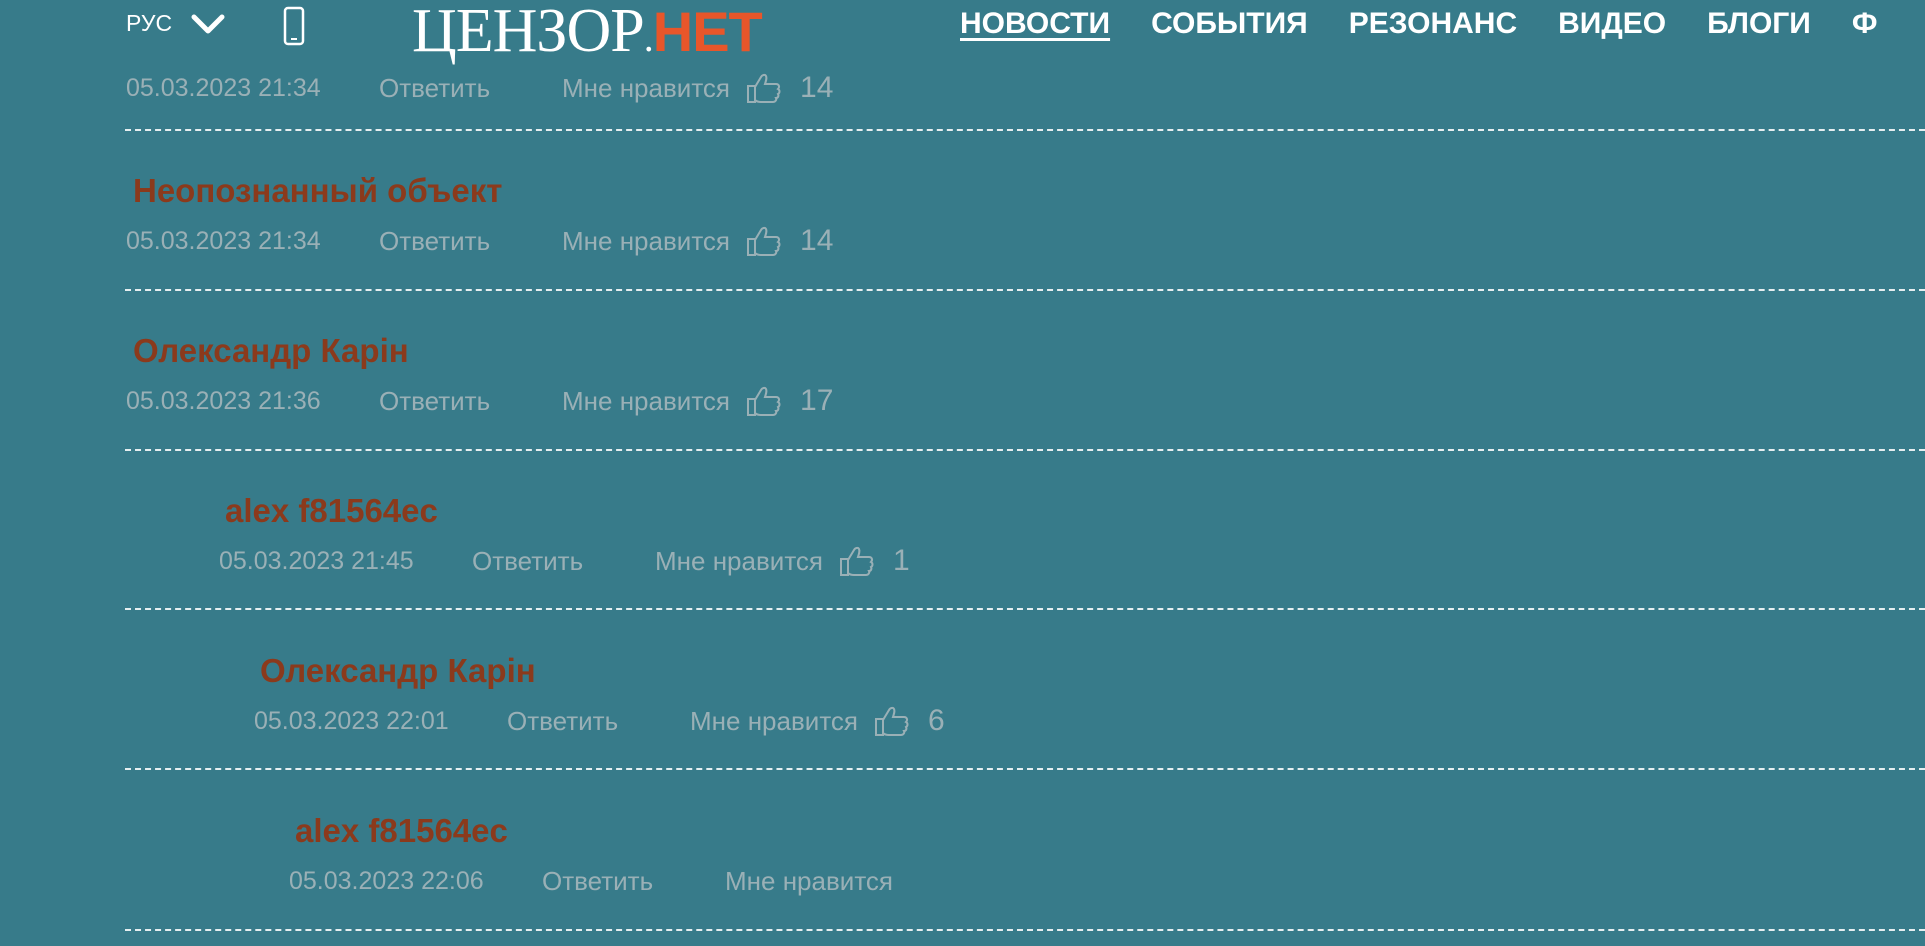 The height and width of the screenshot is (946, 1925). Describe the element at coordinates (317, 191) in the screenshot. I see `comment-author: Неопознанный объект` at that location.